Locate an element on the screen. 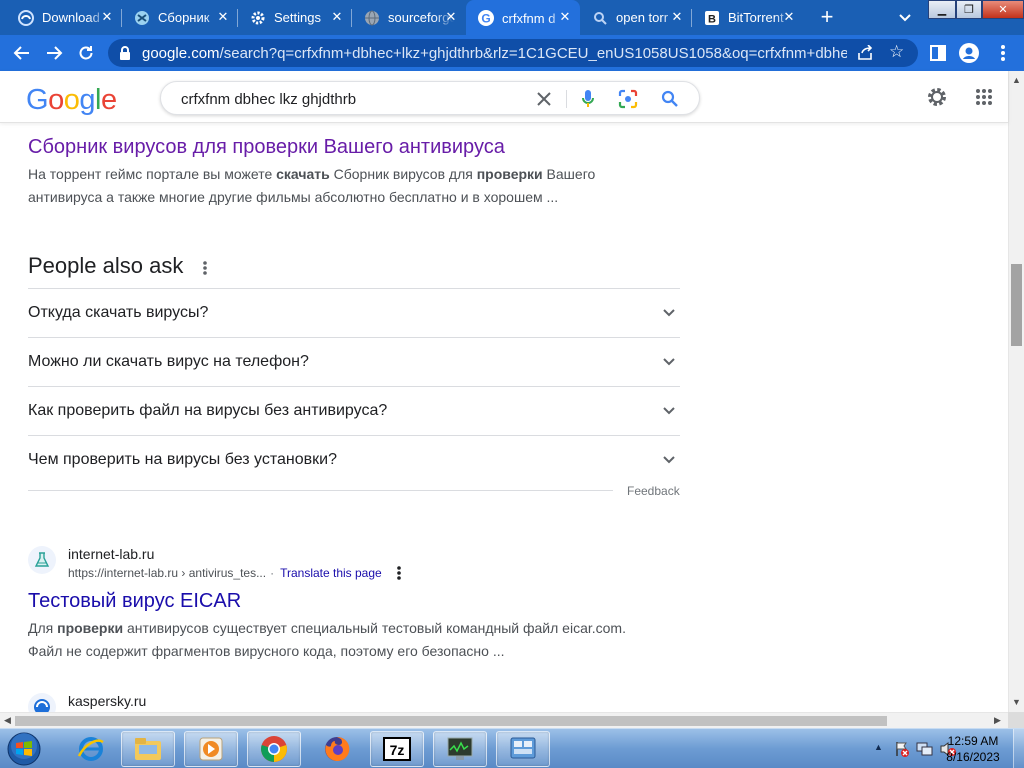  google-icon: G is located at coordinates (486, 18).